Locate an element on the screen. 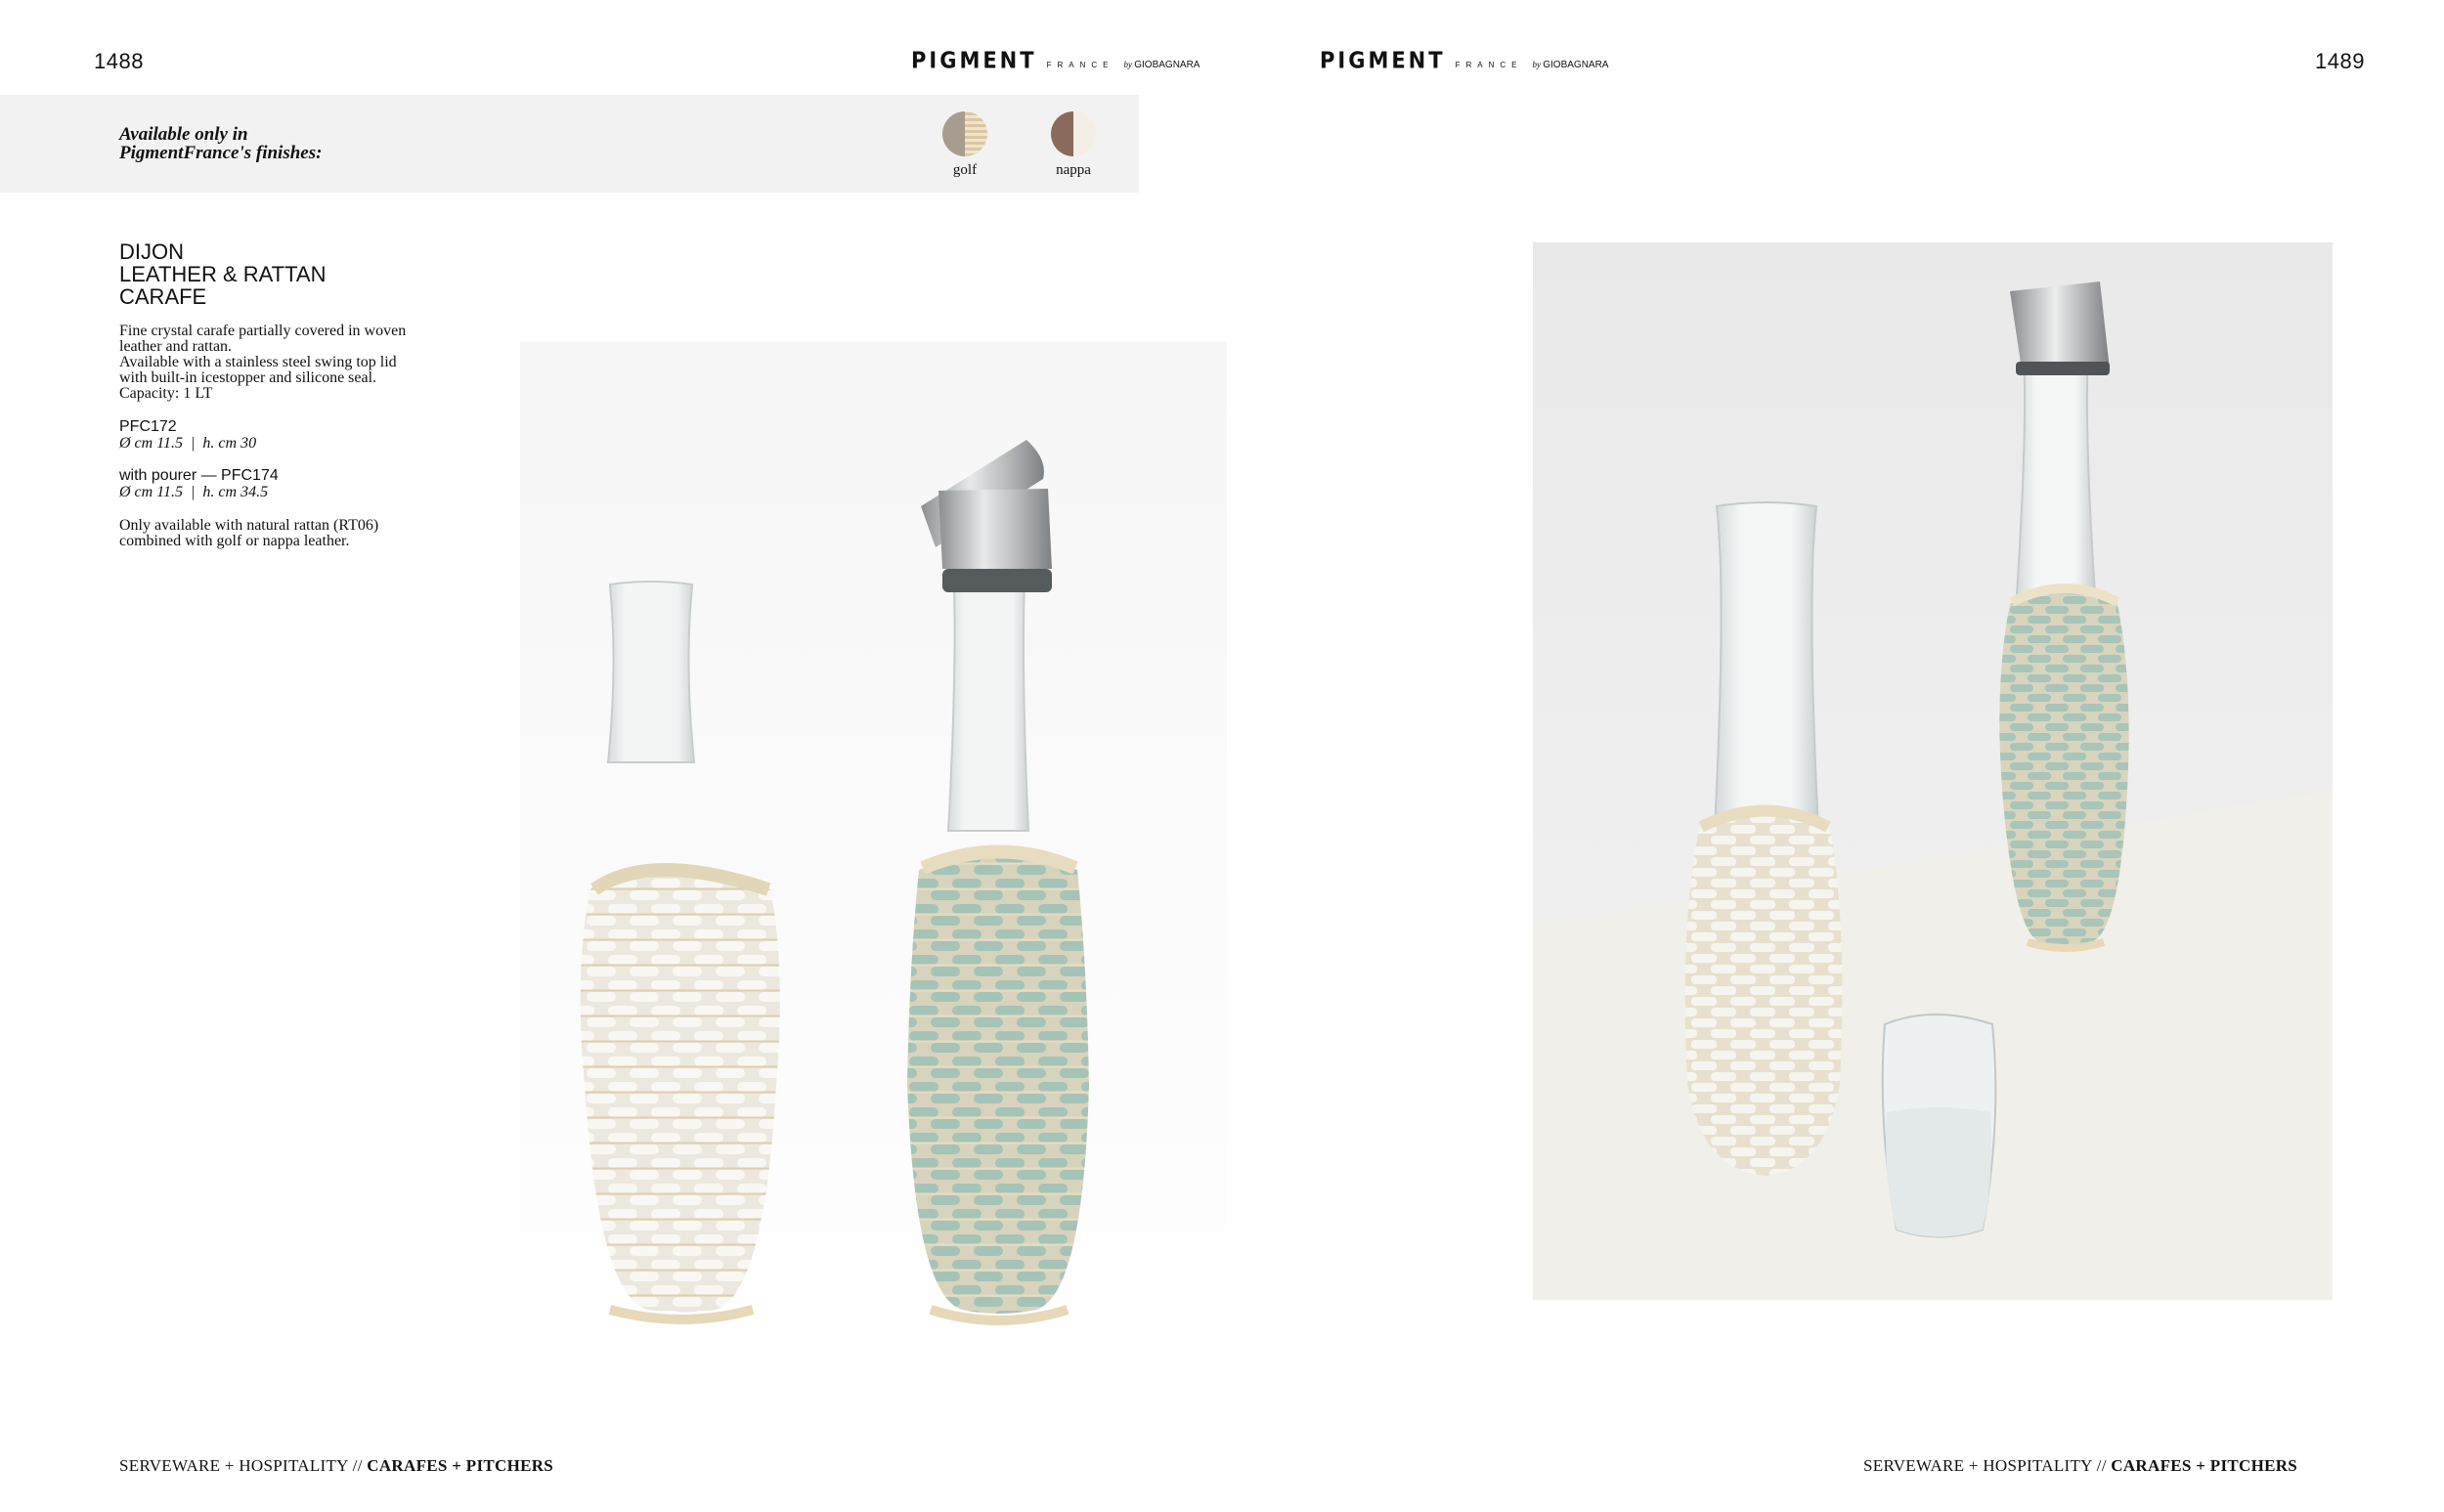 This screenshot has height=1512, width=2444. swatch-nappa is located at coordinates (1073, 133).